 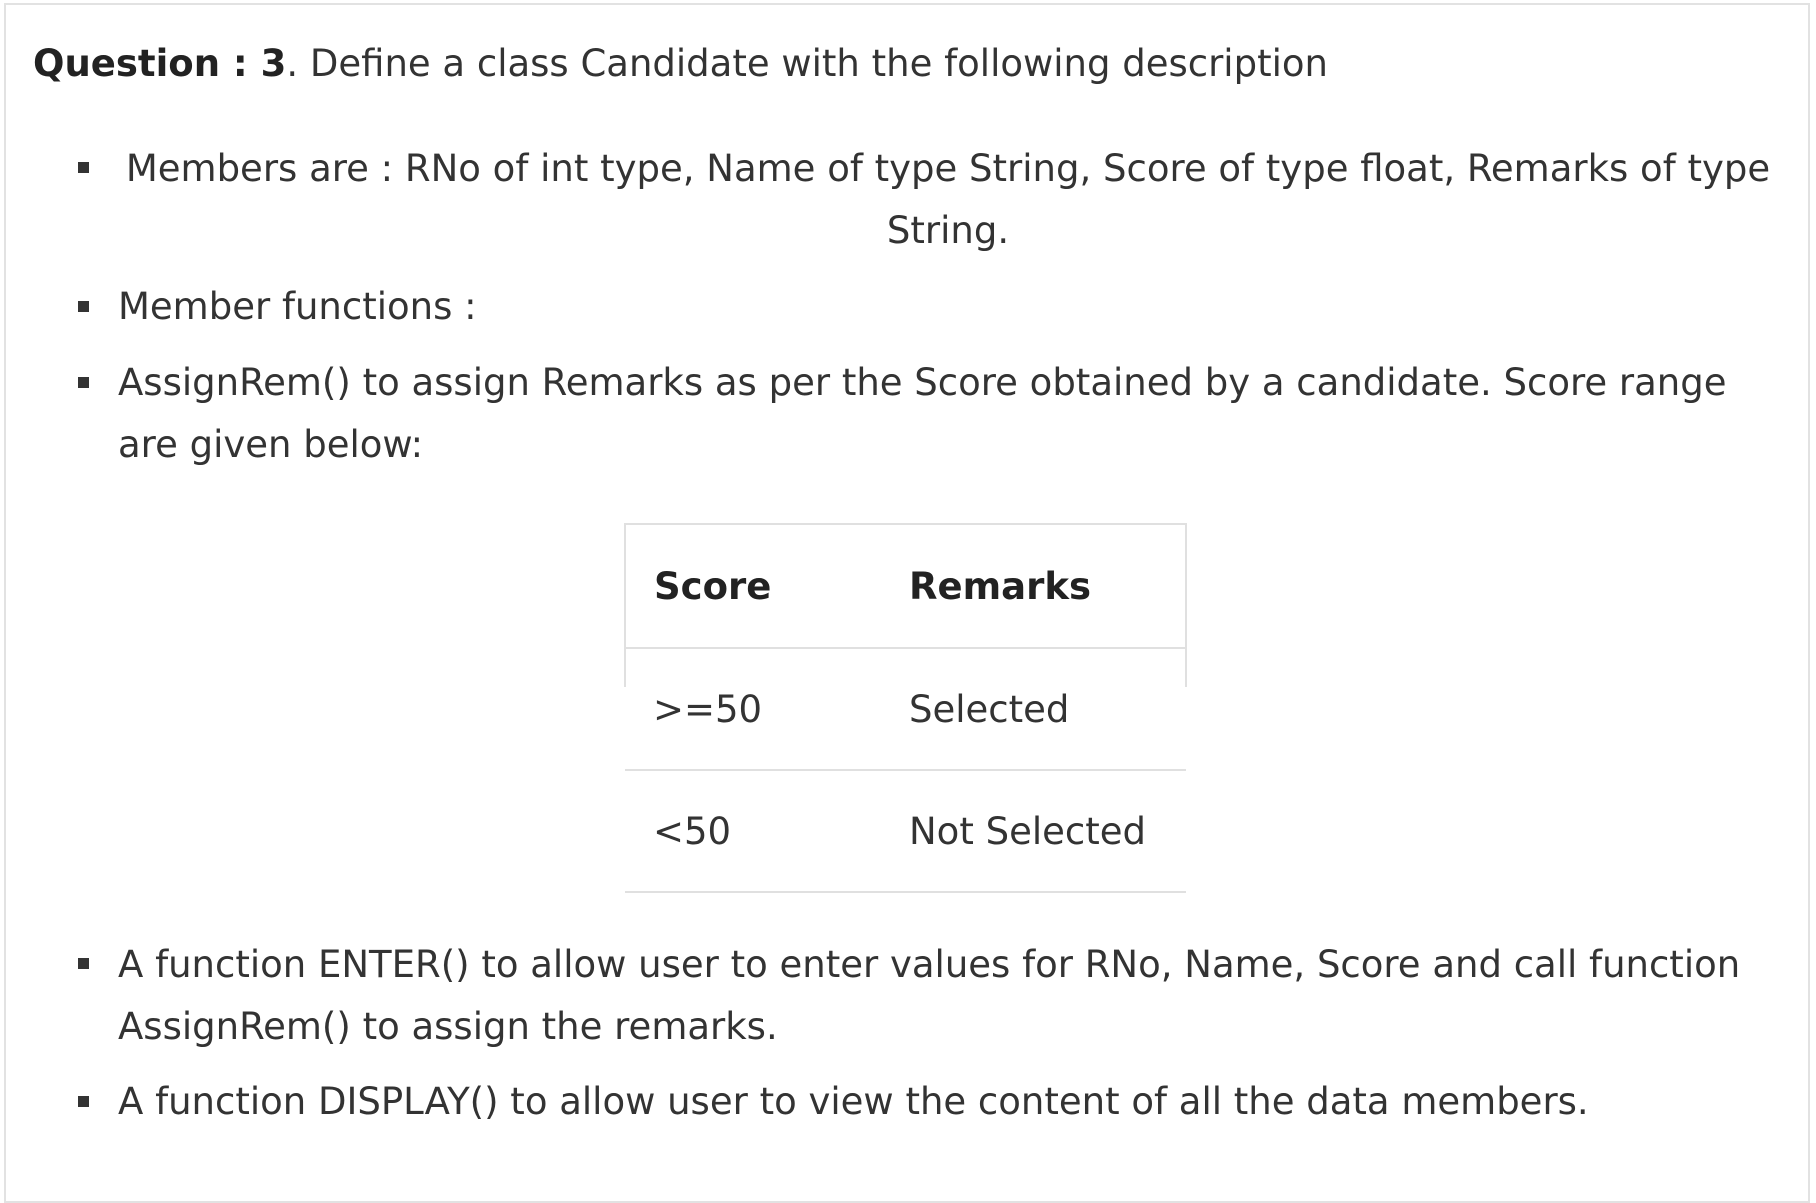 I want to click on question-label: Question : 3, so click(x=160, y=63).